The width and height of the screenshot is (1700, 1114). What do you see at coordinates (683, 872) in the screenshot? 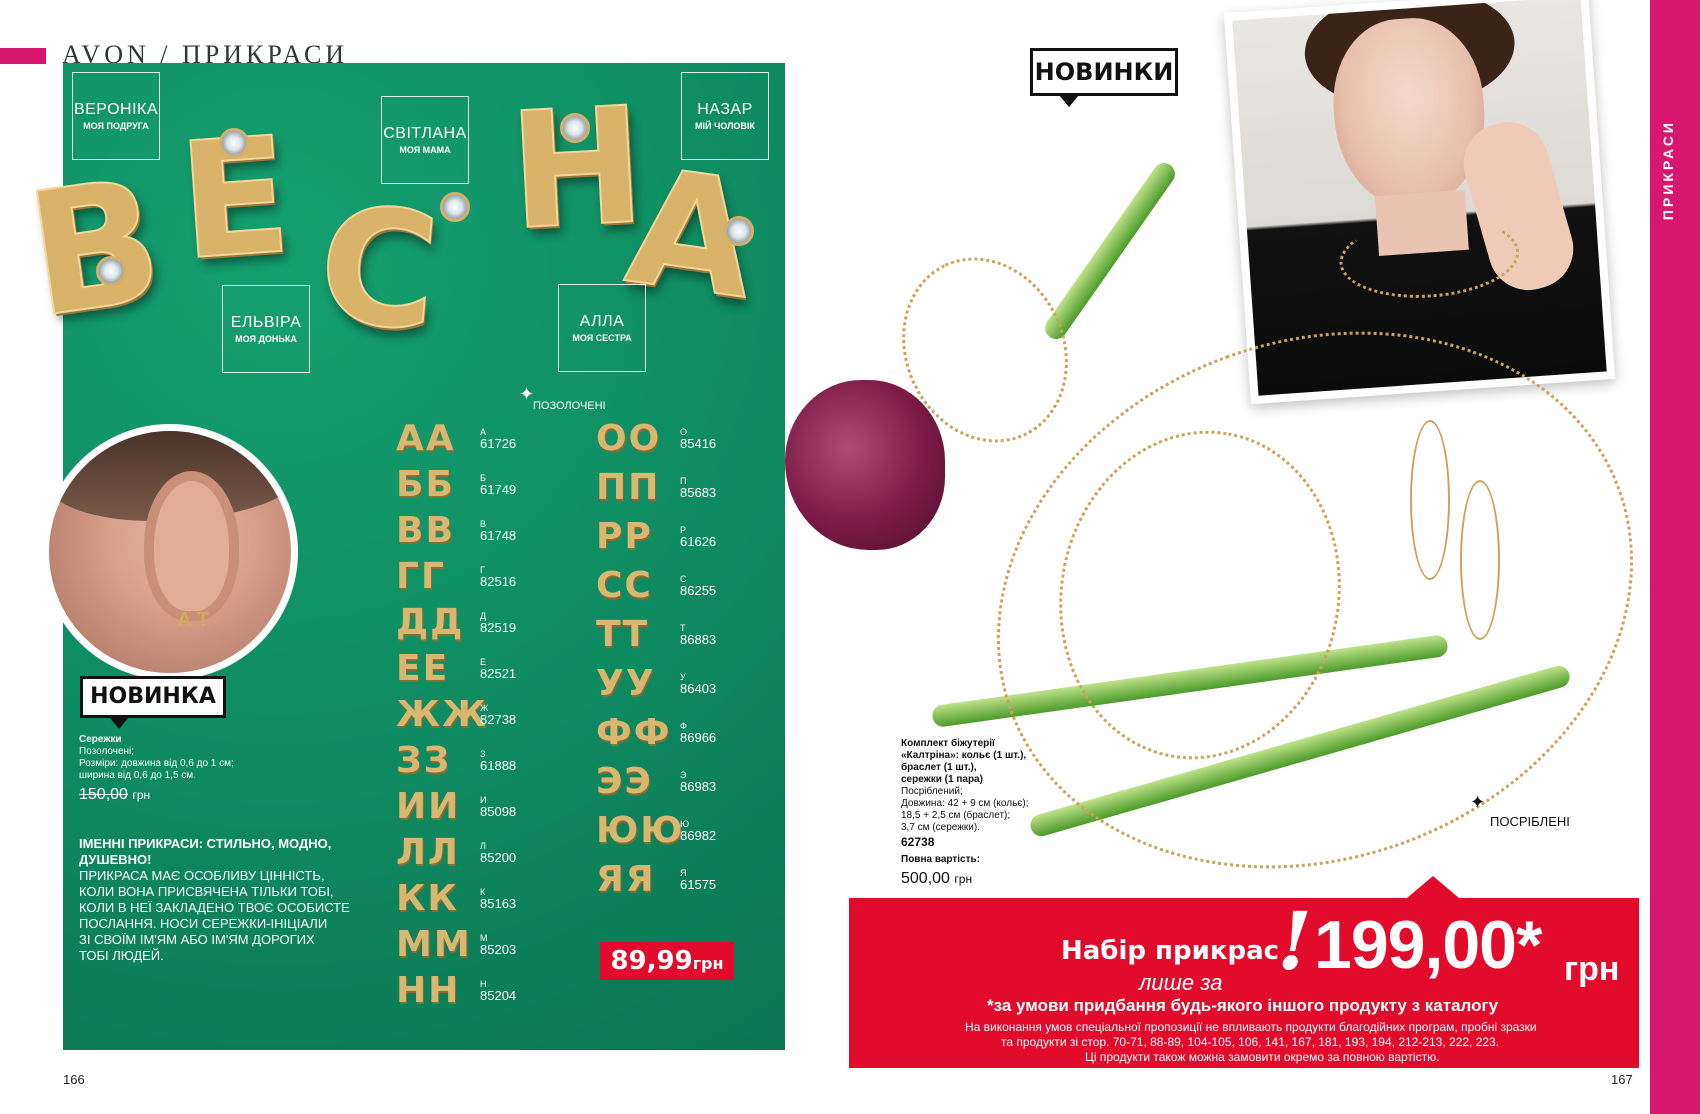
I see `letter-label: Я` at bounding box center [683, 872].